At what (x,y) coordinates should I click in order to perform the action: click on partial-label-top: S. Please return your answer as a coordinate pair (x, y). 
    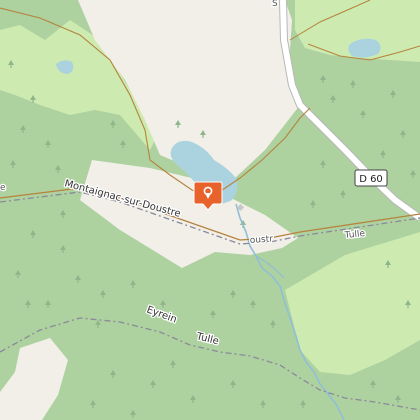
    Looking at the image, I should click on (275, 4).